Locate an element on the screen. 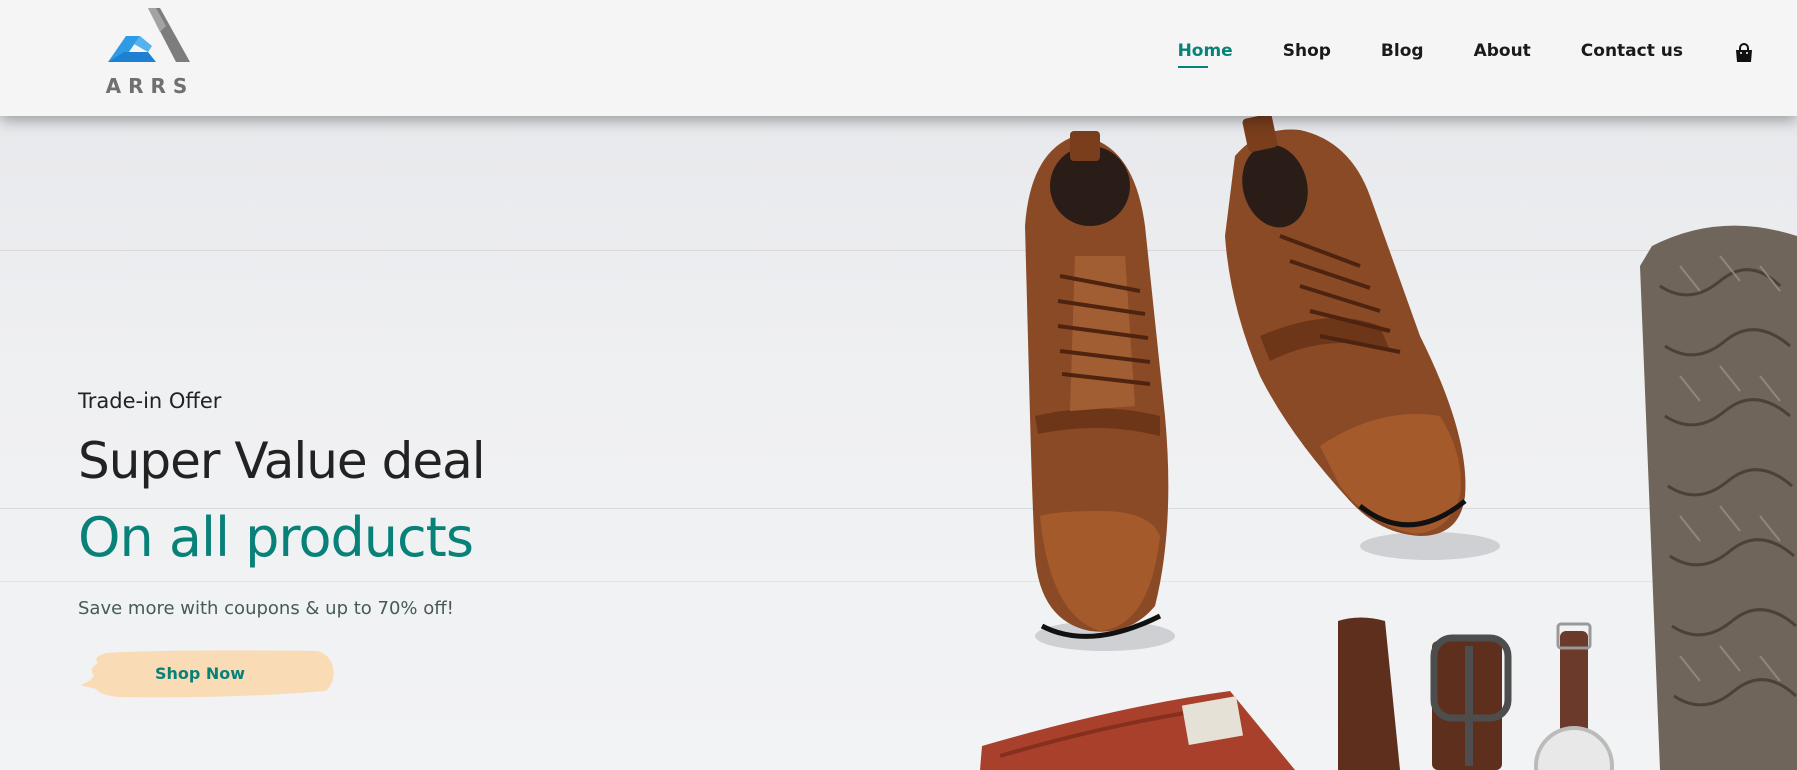 This screenshot has height=770, width=1797. nav-shop: Shop is located at coordinates (1307, 53).